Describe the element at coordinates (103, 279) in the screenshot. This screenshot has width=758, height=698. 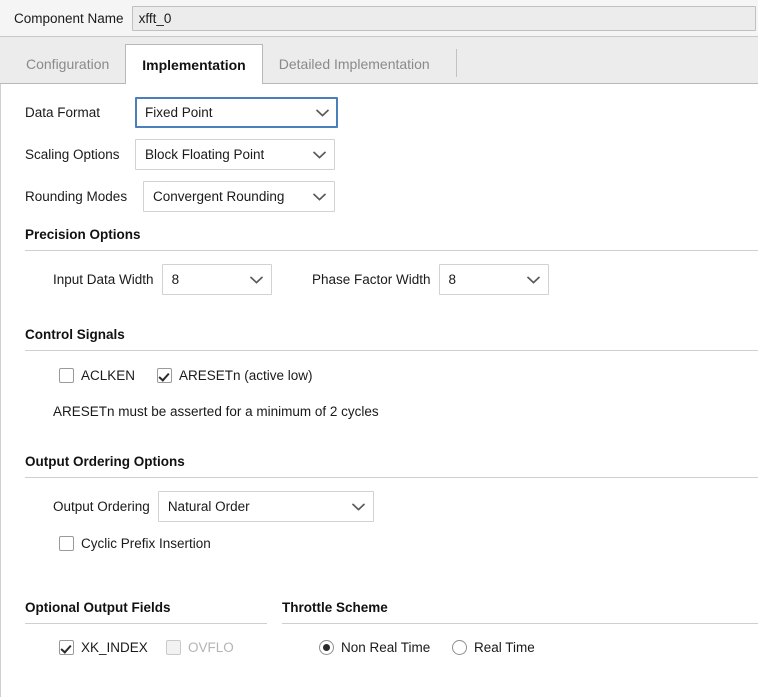
I see `input-data-width-label: Input Data Width` at that location.